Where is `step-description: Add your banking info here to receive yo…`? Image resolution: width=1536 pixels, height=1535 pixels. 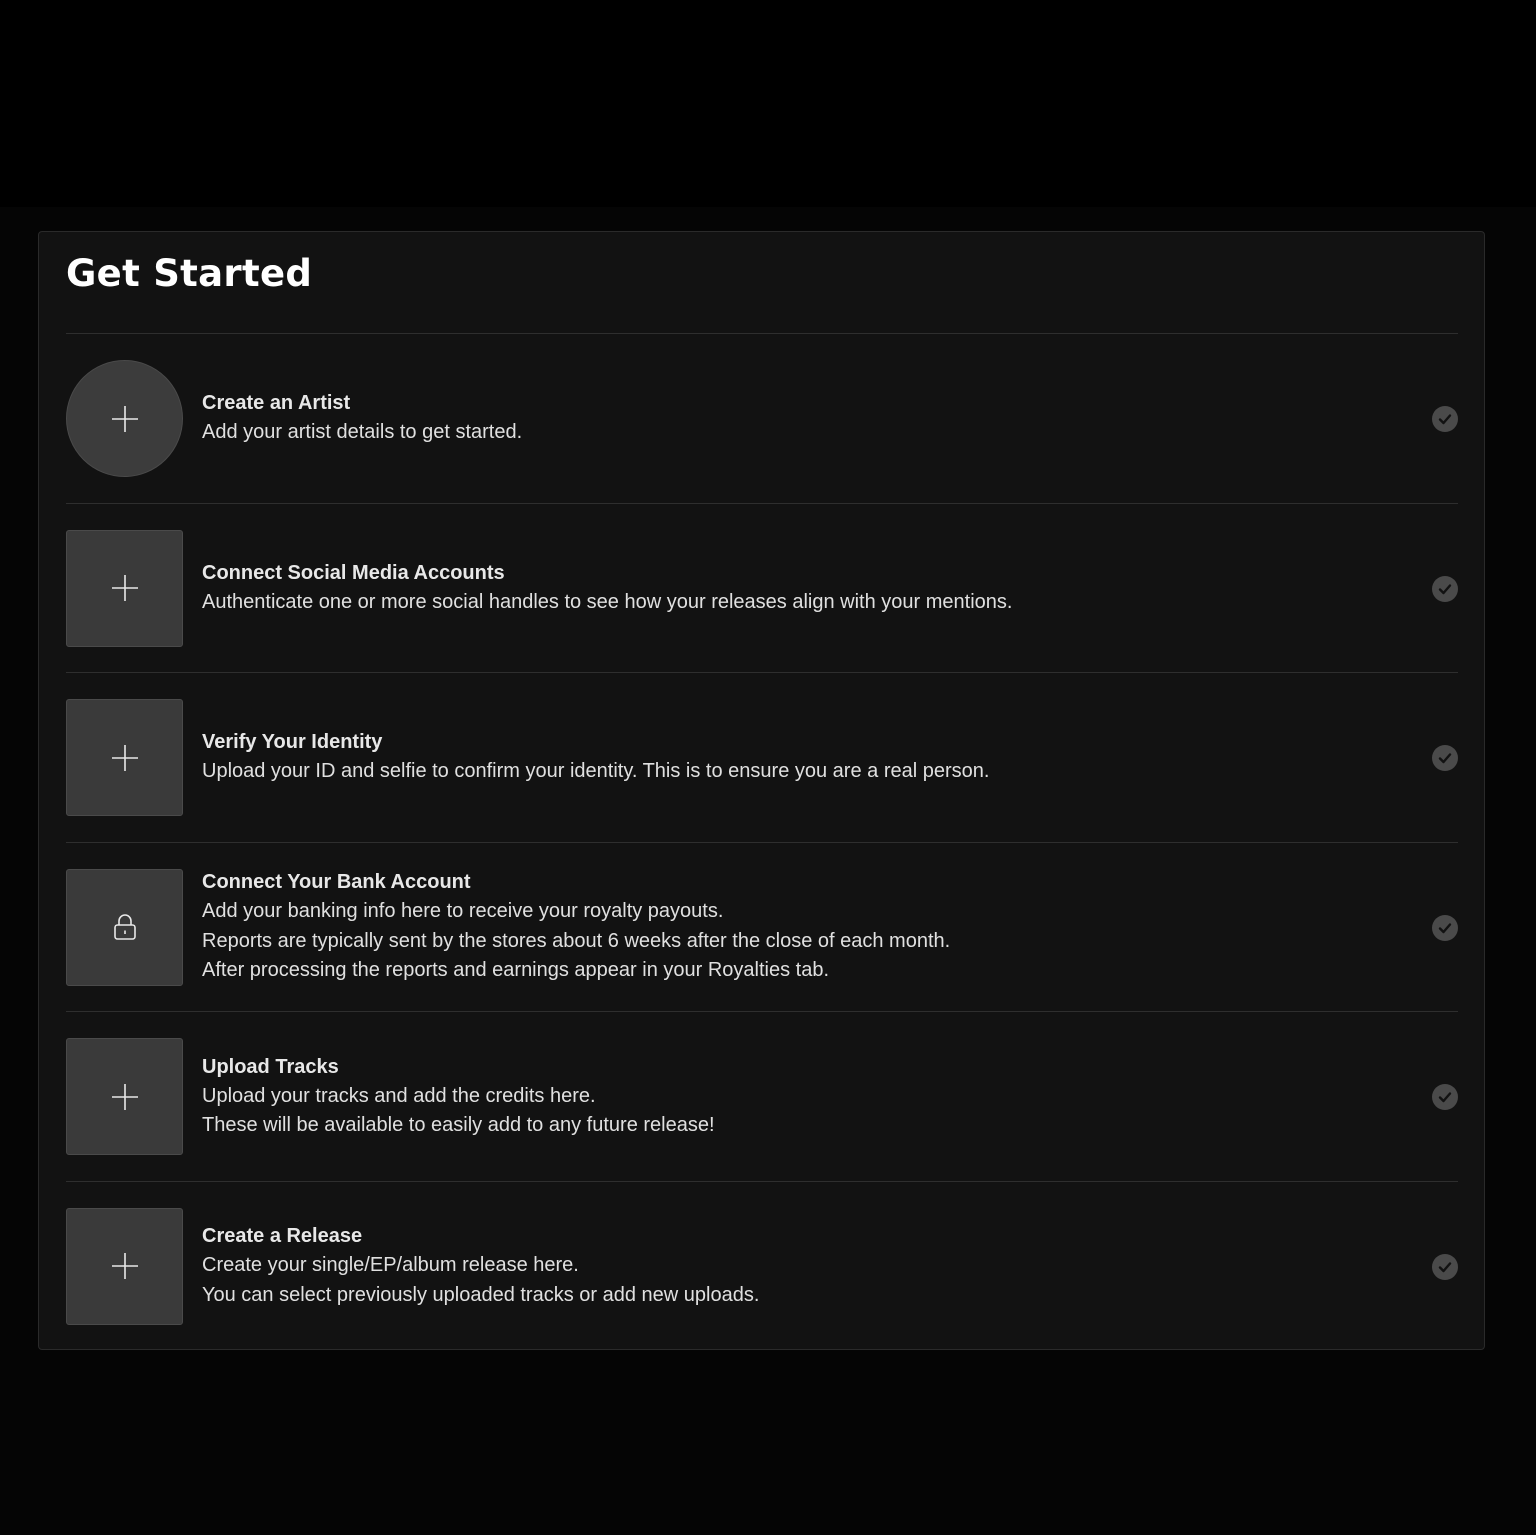
step-description: Add your banking info here to receive yo… is located at coordinates (463, 911).